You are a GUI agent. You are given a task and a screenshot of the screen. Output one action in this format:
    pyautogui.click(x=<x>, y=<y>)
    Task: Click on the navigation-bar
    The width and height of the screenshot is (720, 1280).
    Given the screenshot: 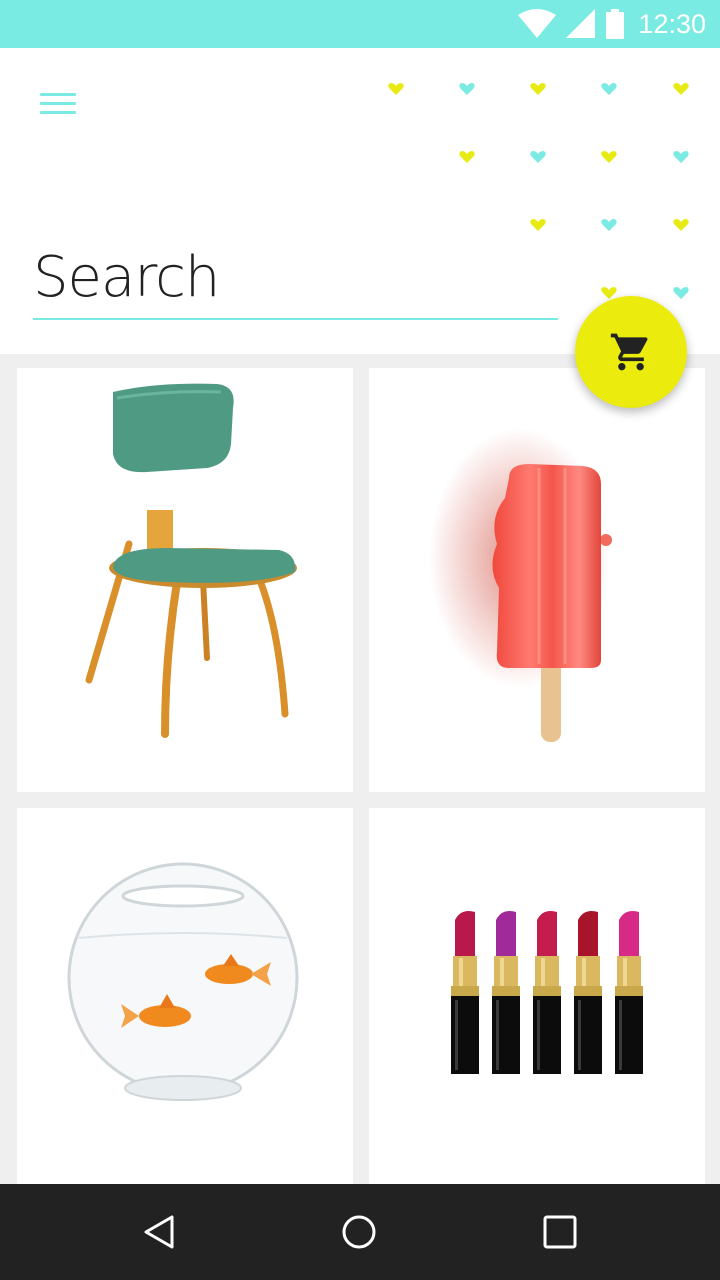 What is the action you would take?
    pyautogui.click(x=360, y=1232)
    